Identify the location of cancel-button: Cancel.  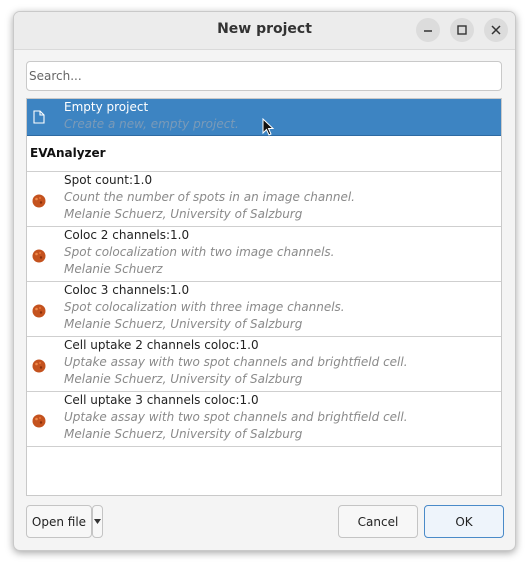
(378, 521).